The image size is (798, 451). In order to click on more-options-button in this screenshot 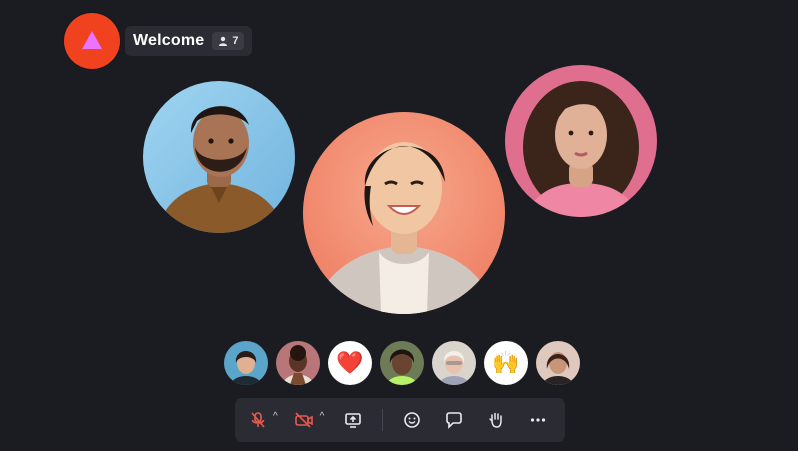, I will do `click(538, 420)`.